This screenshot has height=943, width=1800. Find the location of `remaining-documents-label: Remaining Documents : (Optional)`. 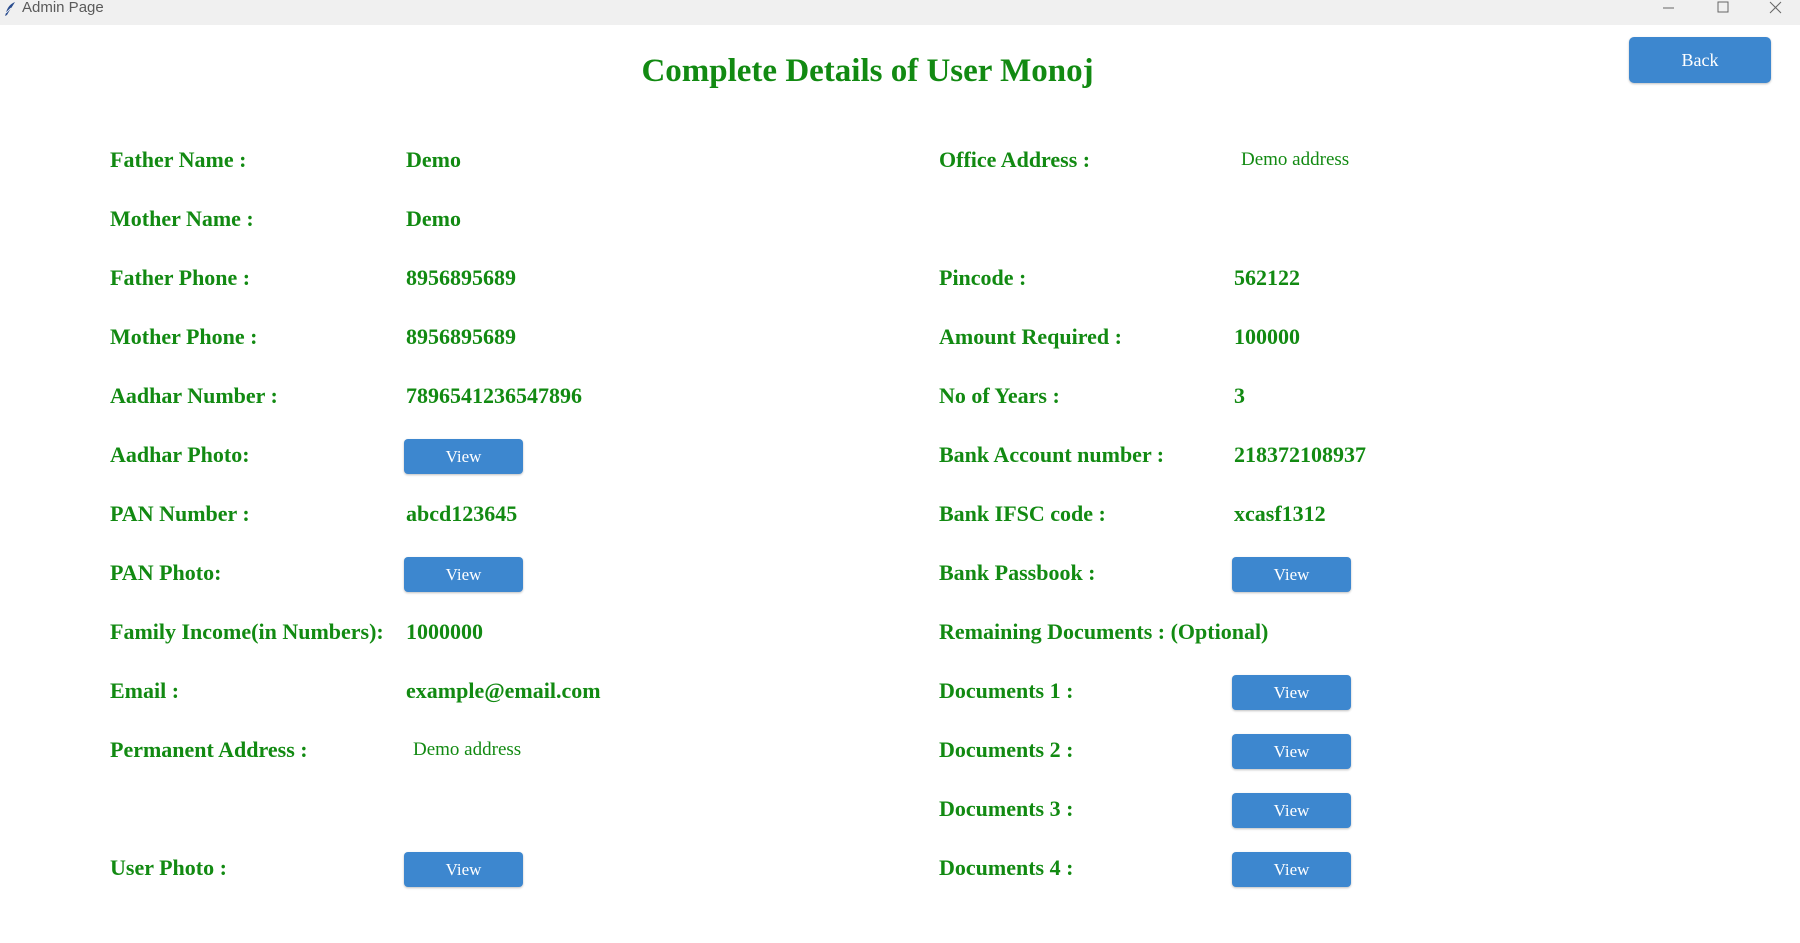

remaining-documents-label: Remaining Documents : (Optional) is located at coordinates (1104, 631).